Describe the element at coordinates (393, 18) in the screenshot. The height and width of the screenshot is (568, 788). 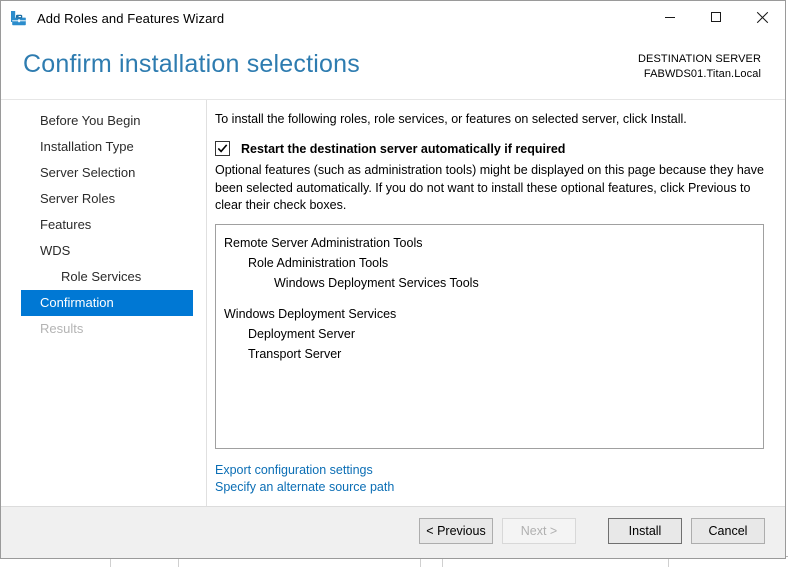
I see `title-bar: Add Roles and Features Wizard` at that location.